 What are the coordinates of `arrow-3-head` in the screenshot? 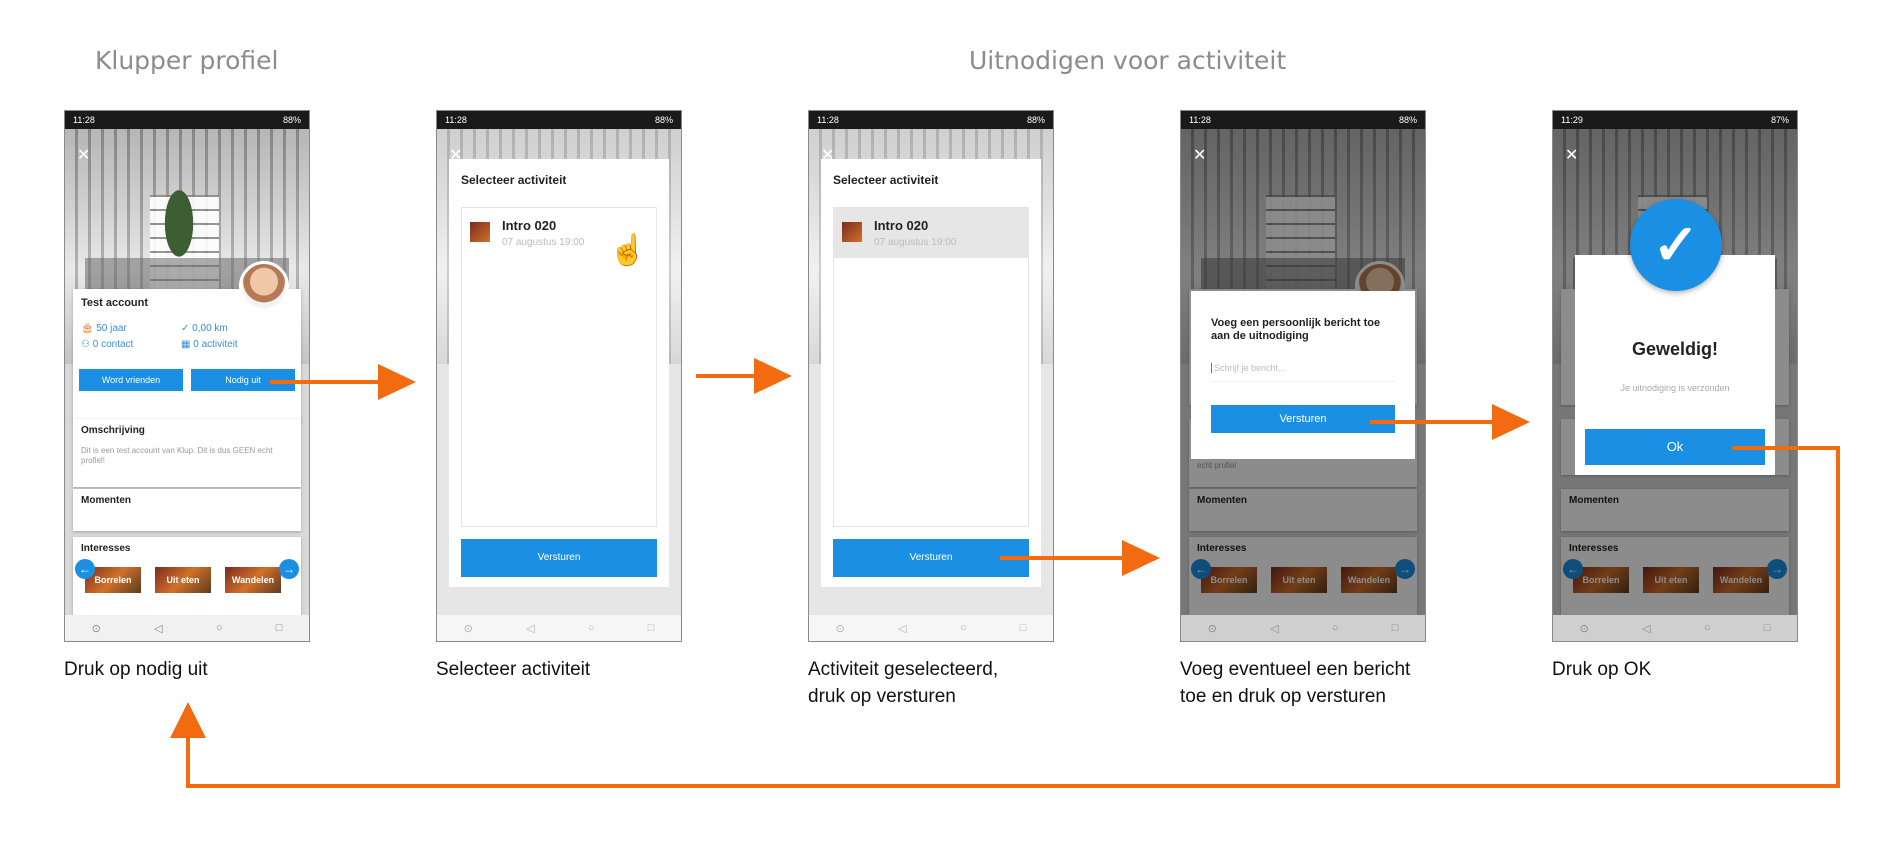 It's located at (1141, 558).